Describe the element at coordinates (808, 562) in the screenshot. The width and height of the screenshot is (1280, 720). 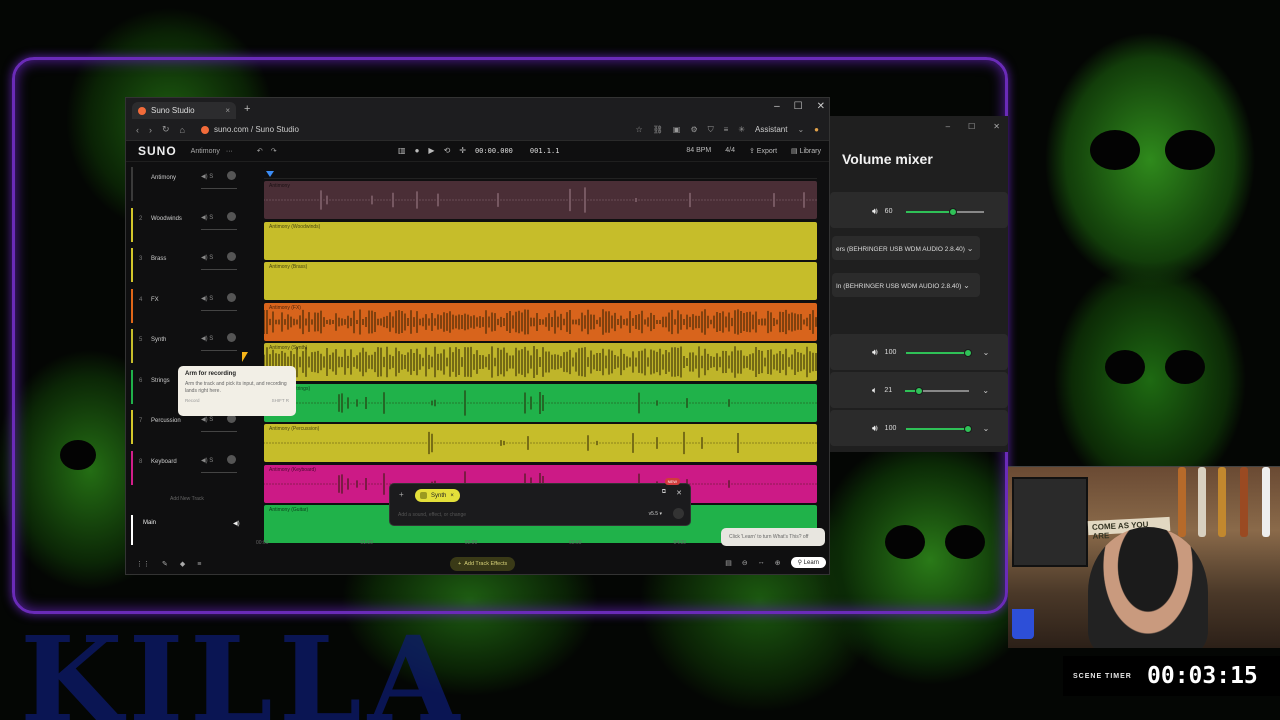
I see `learn-button: ⚲ Learn` at that location.